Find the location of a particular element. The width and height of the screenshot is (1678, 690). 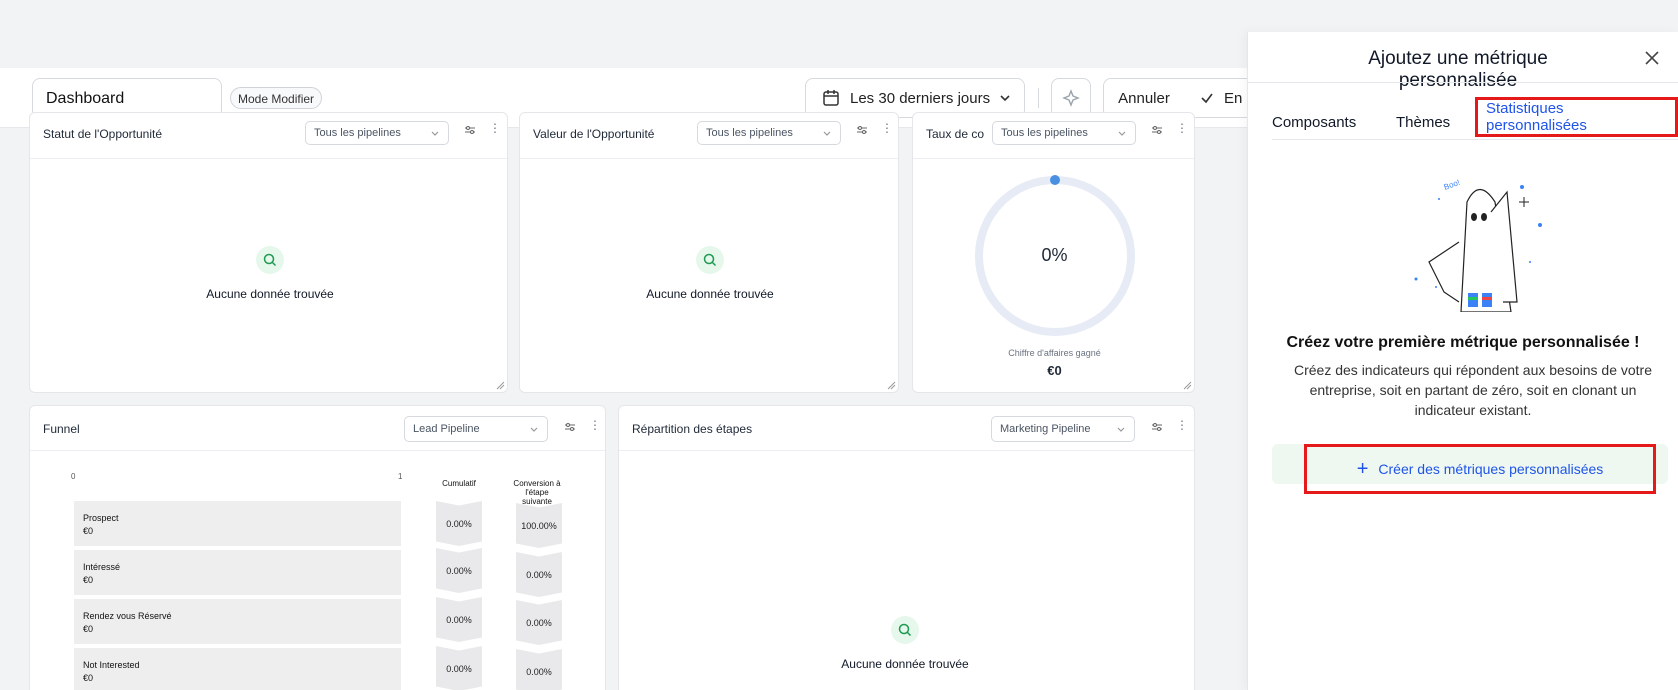

column-header-cumulative: Cumulatif is located at coordinates (459, 483).